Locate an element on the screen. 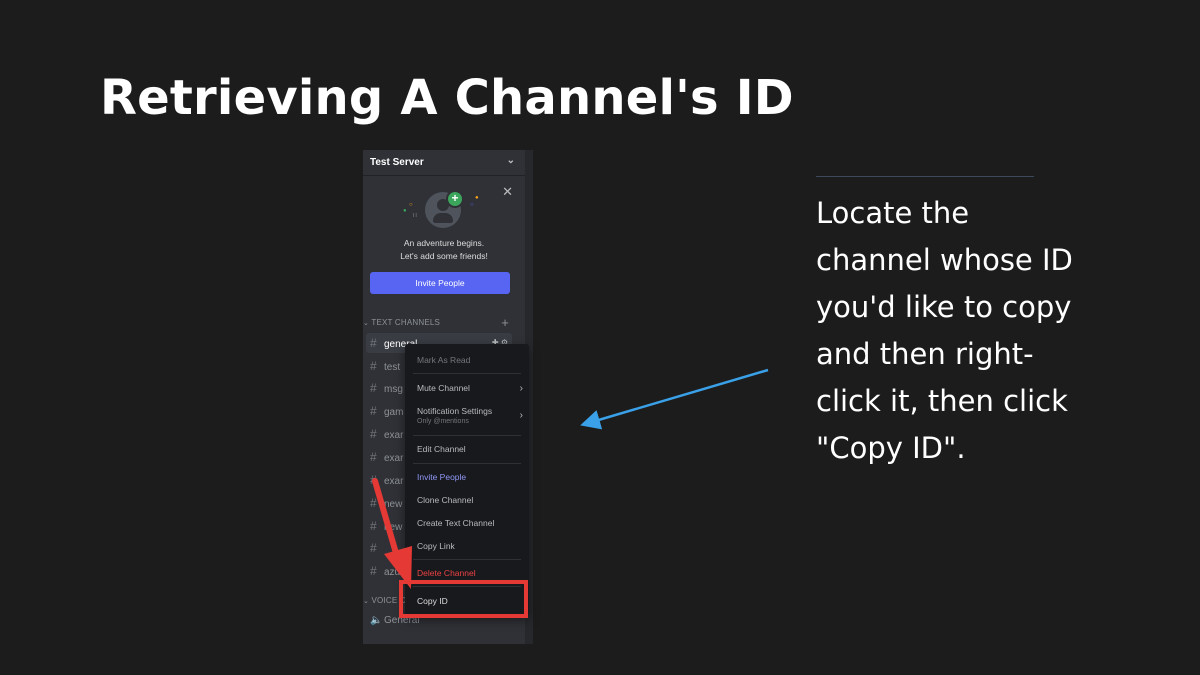  blue-pointer-arrow is located at coordinates (674, 399).